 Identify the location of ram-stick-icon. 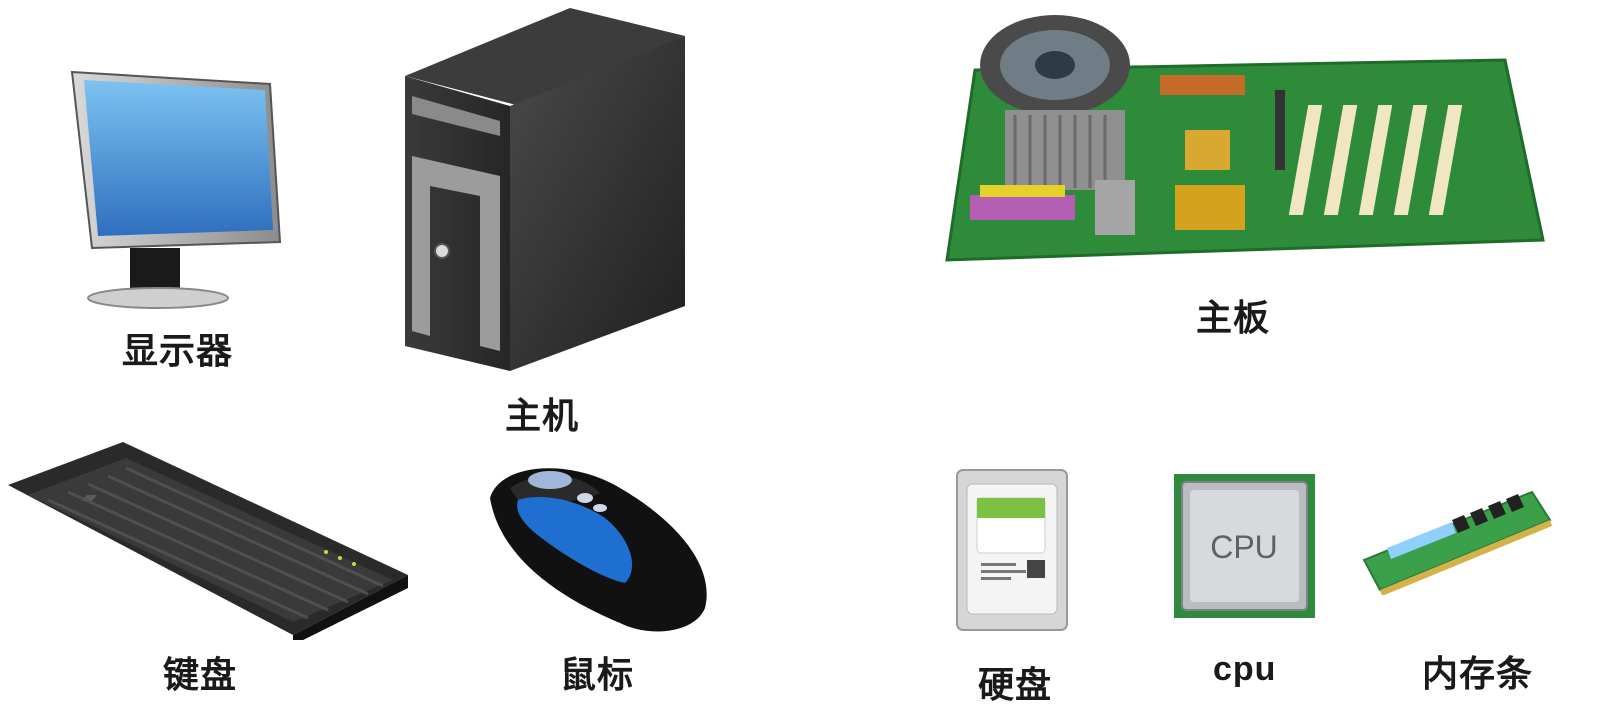
(1457, 542).